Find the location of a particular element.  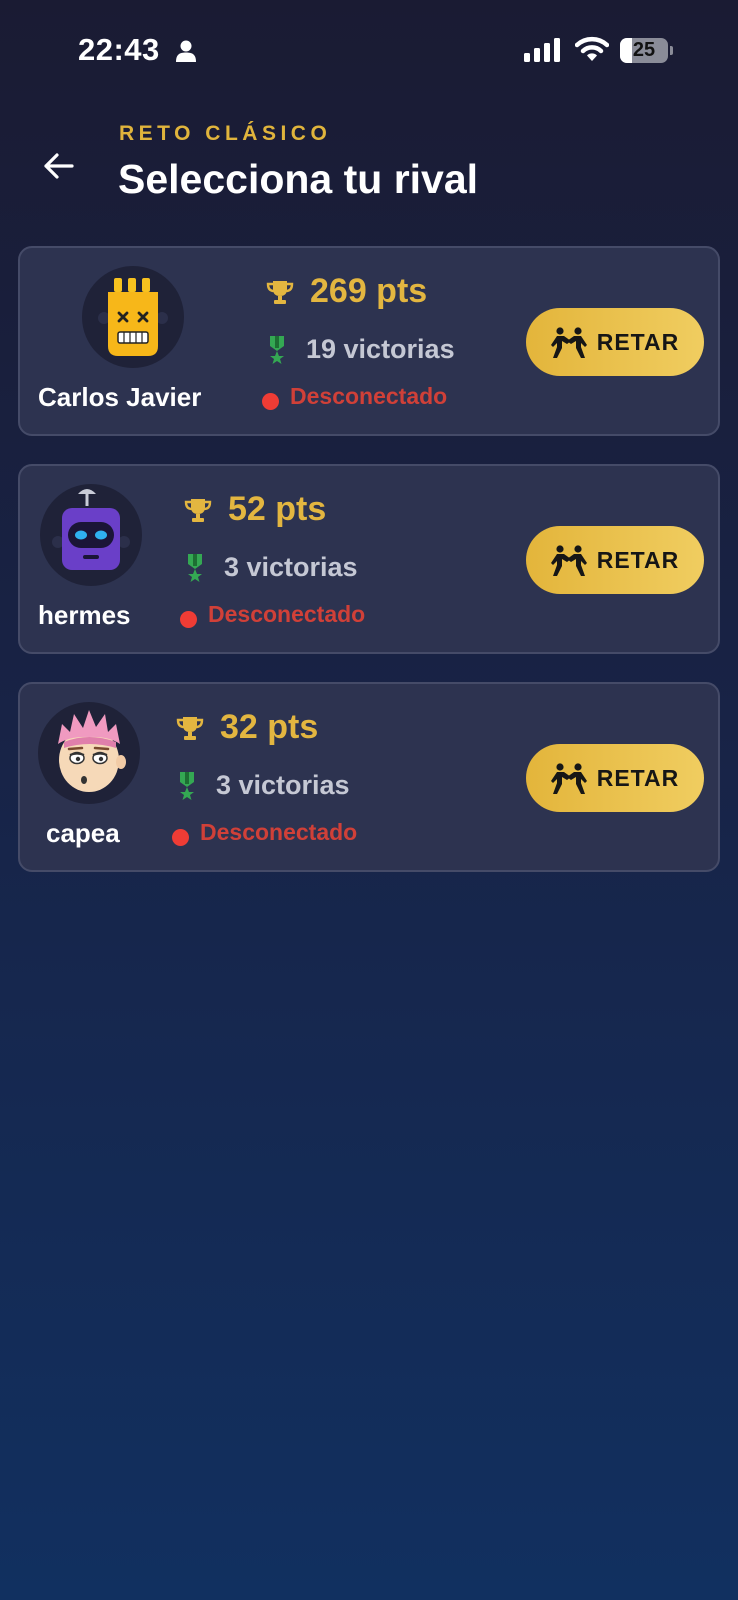

status-bar: 22:43 25 is located at coordinates (369, 50).